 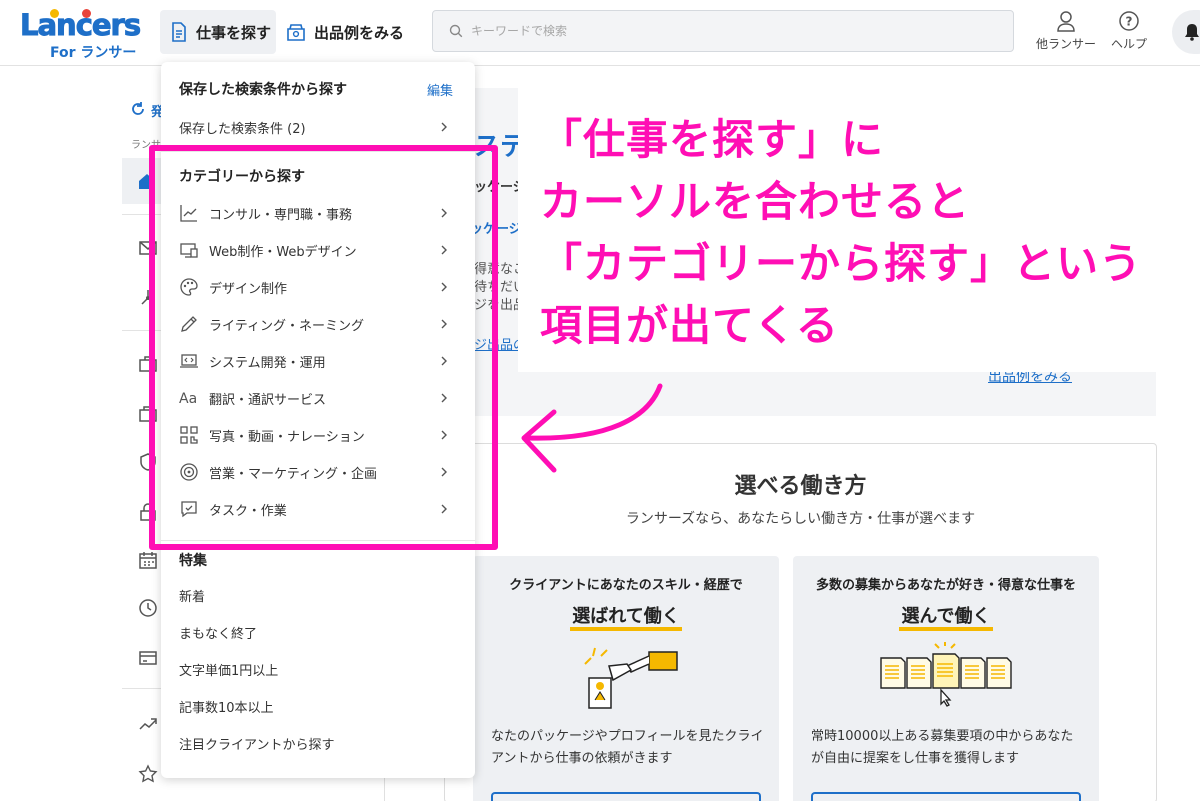 I want to click on keyword-search, so click(x=723, y=31).